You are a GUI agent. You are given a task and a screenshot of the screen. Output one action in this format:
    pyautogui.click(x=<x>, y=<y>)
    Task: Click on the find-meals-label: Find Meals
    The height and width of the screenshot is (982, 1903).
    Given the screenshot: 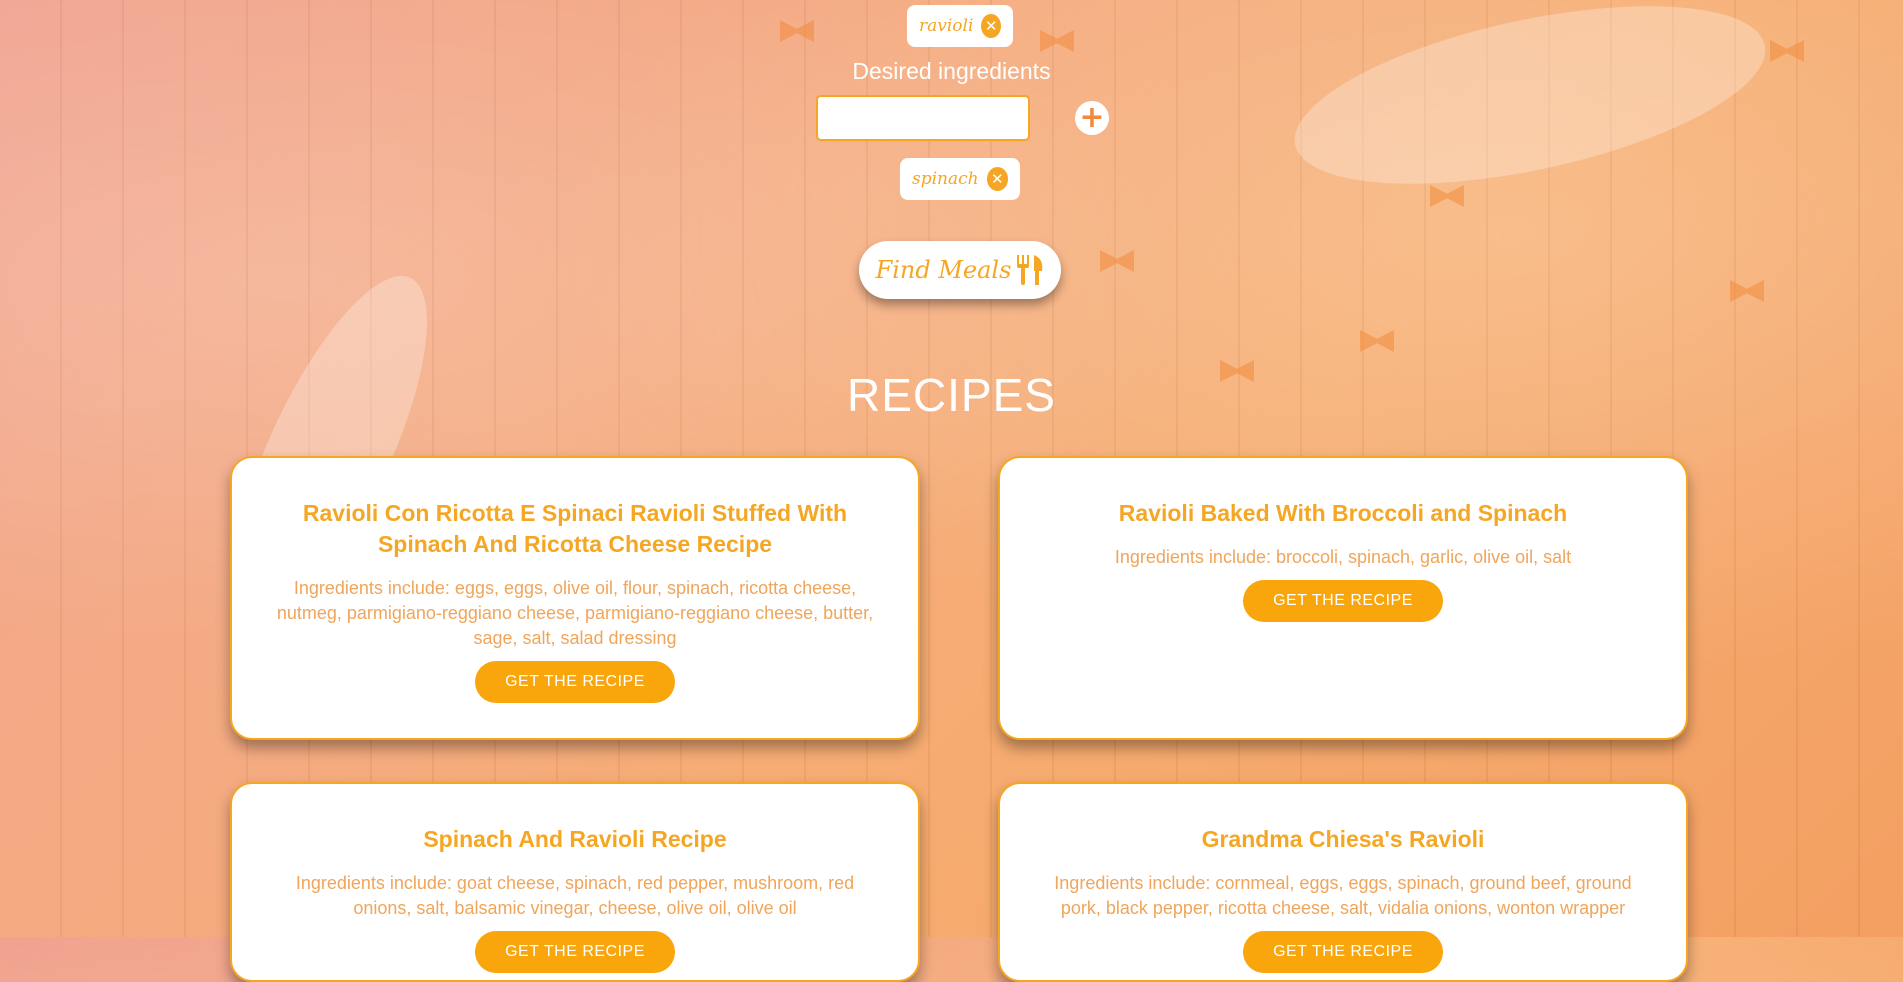 What is the action you would take?
    pyautogui.click(x=943, y=270)
    